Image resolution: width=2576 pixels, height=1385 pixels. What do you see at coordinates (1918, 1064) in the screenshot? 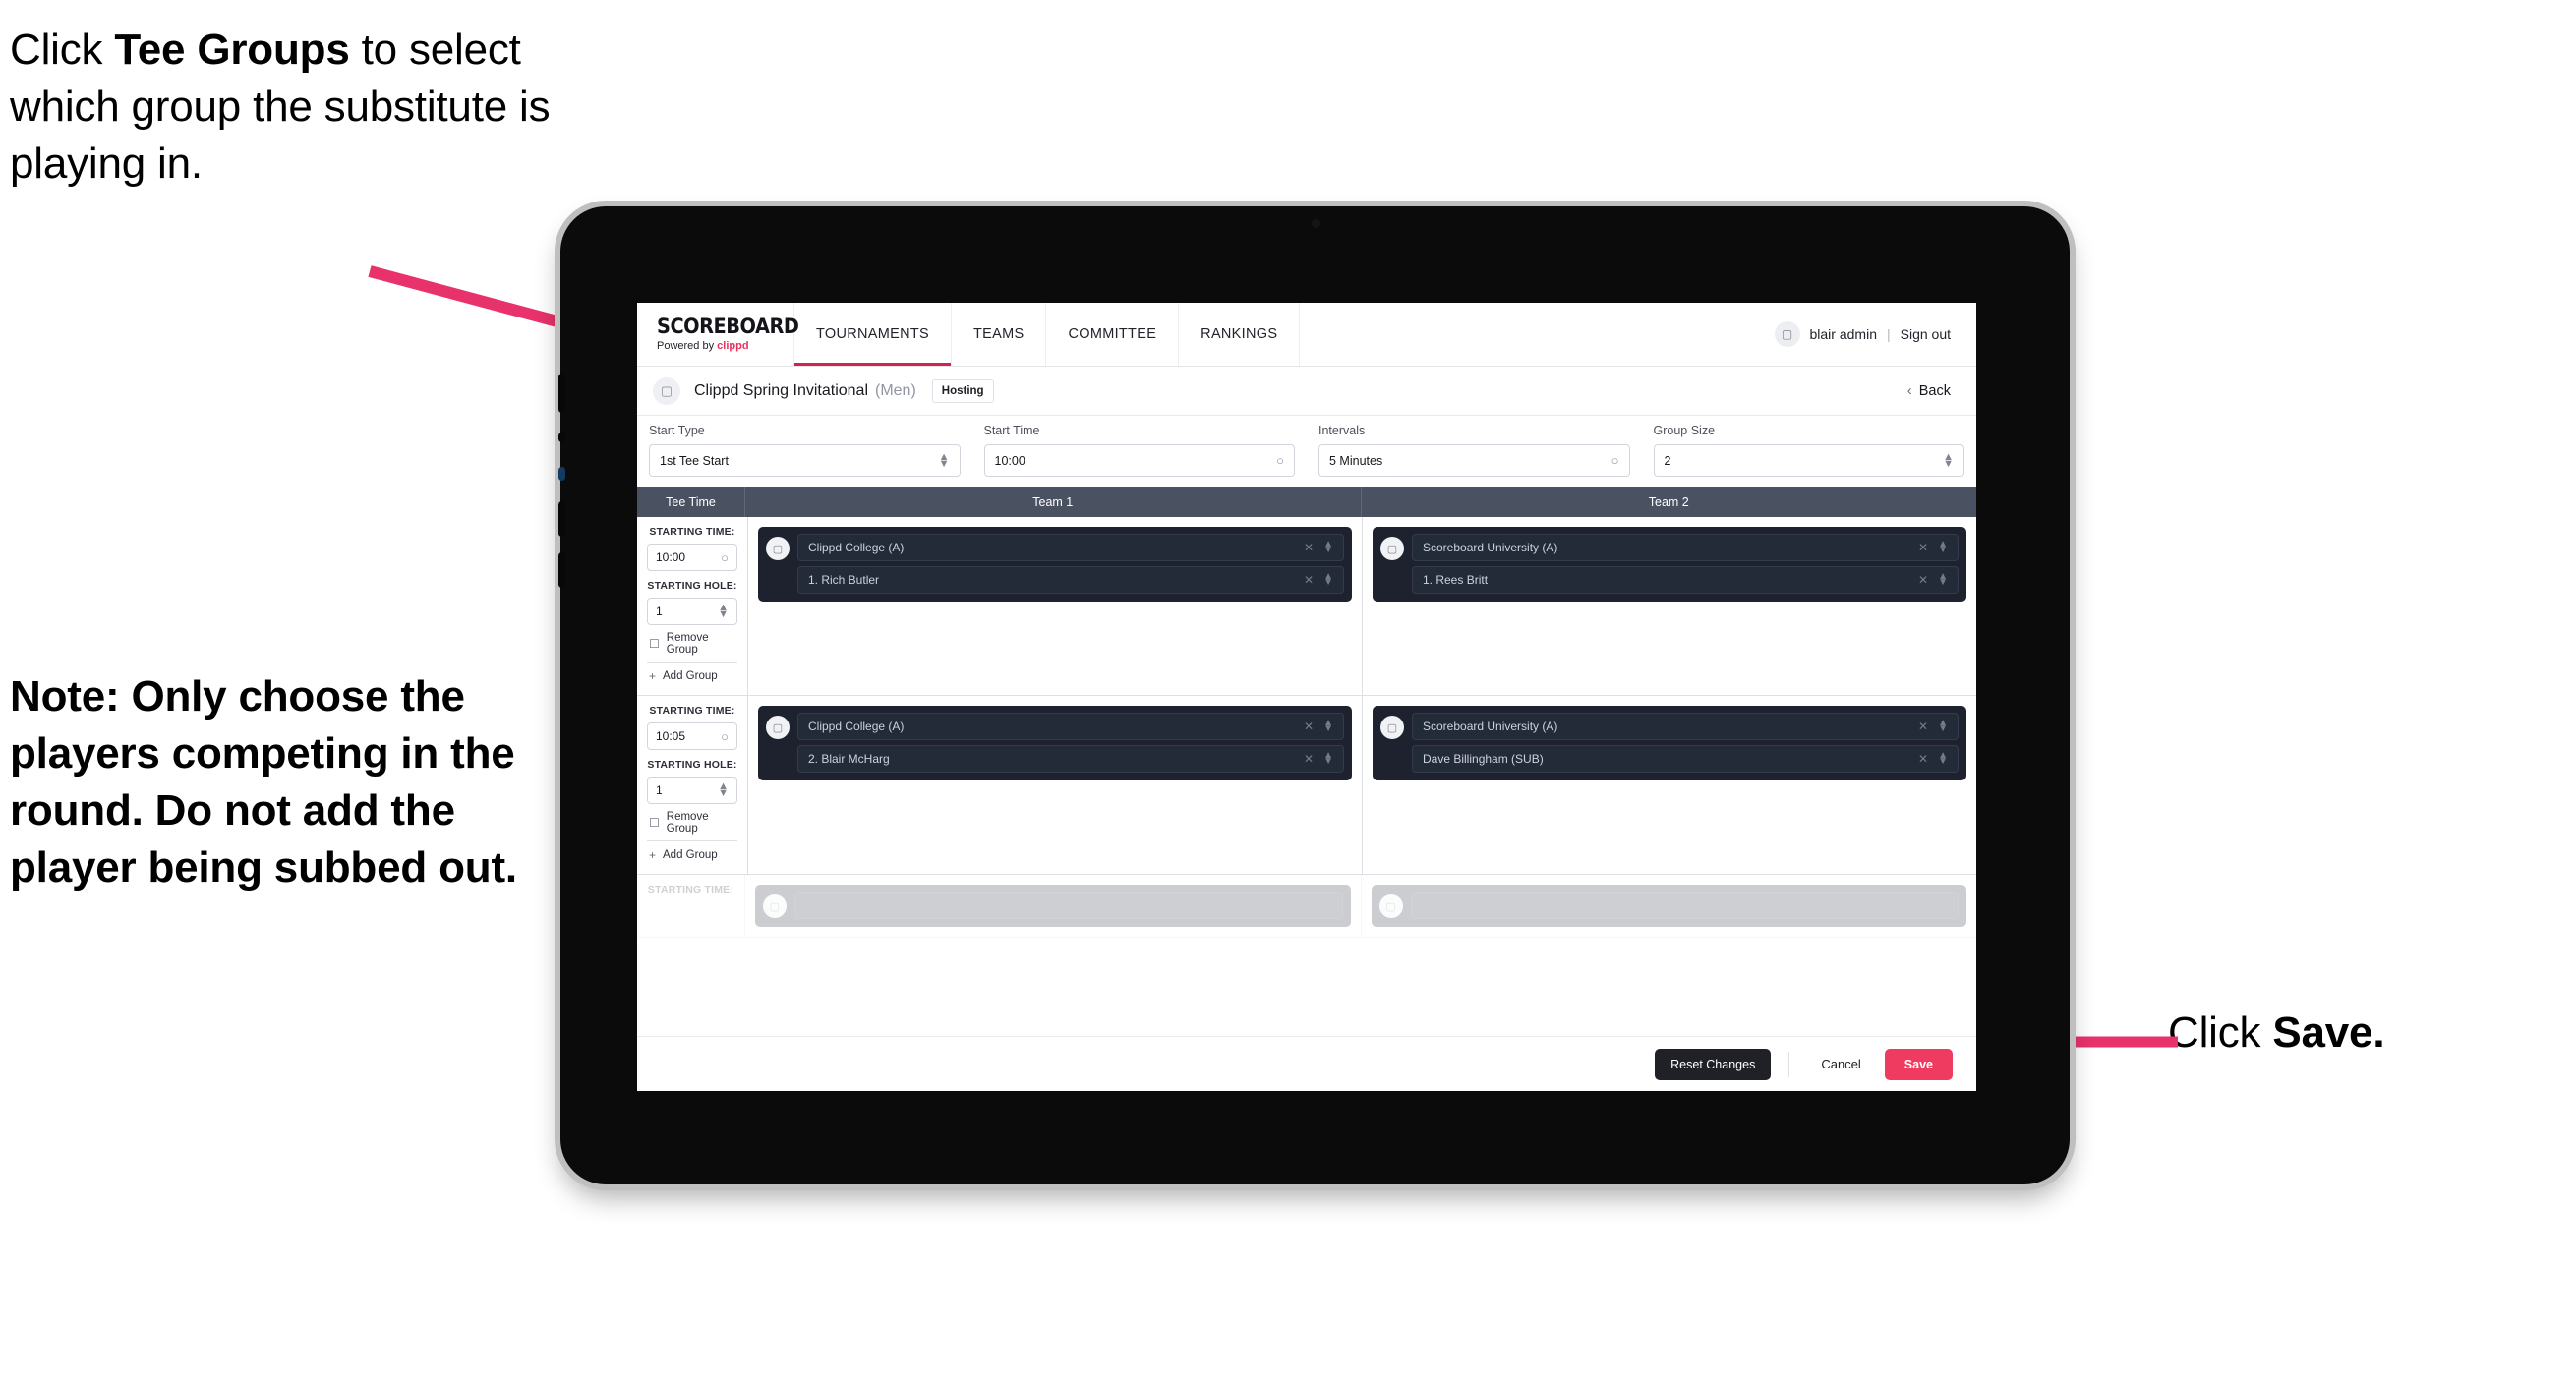
I see `save-button: Save` at bounding box center [1918, 1064].